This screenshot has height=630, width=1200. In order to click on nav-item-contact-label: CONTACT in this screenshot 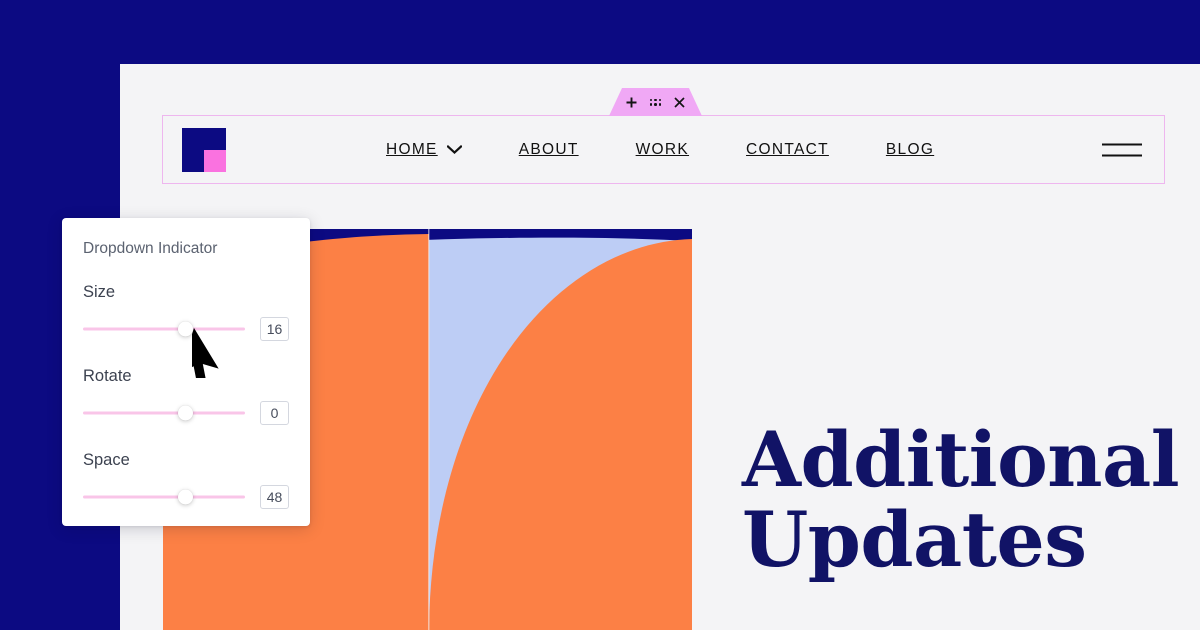, I will do `click(787, 149)`.